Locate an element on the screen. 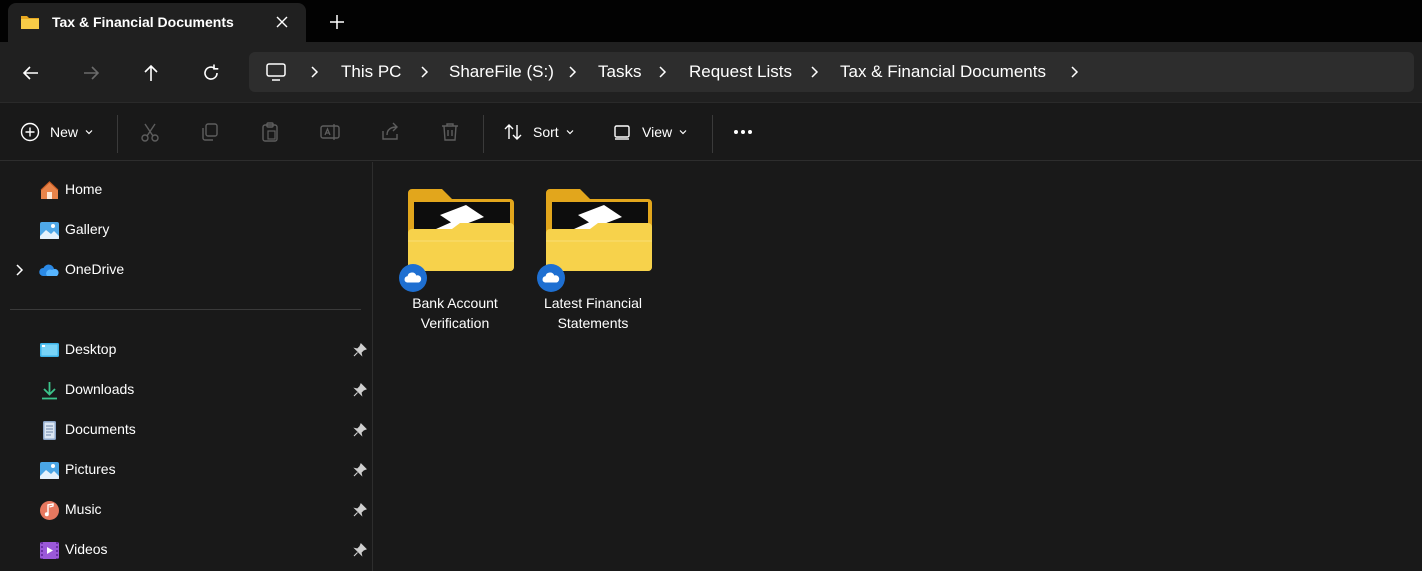 The width and height of the screenshot is (1422, 571). arrow-right-icon is located at coordinates (92, 73).